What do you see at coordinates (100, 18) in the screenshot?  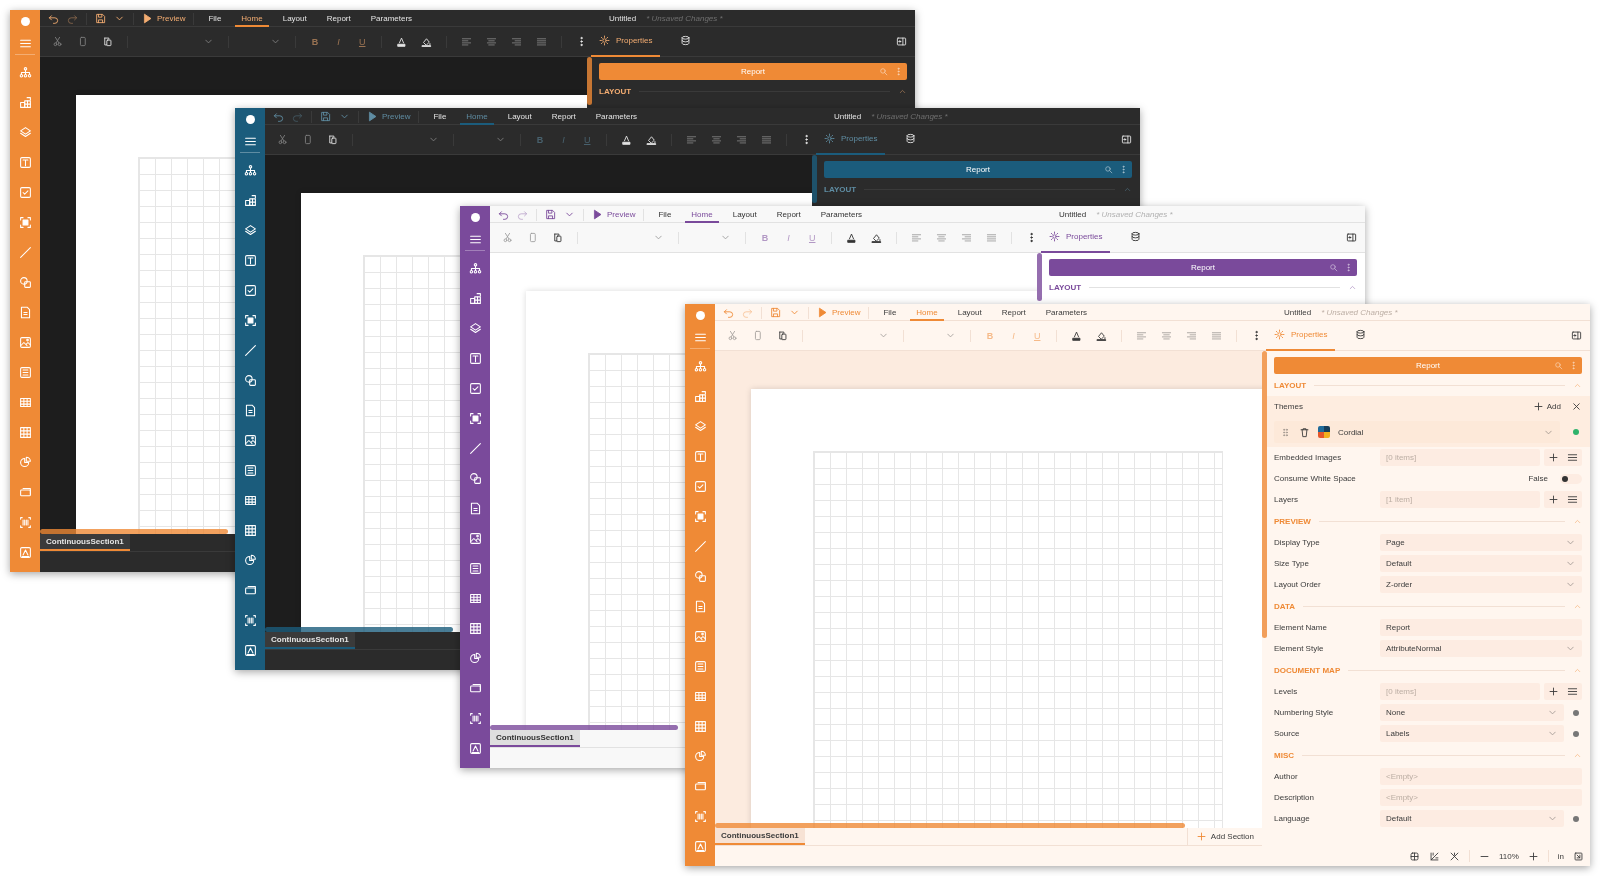 I see `save-icon` at bounding box center [100, 18].